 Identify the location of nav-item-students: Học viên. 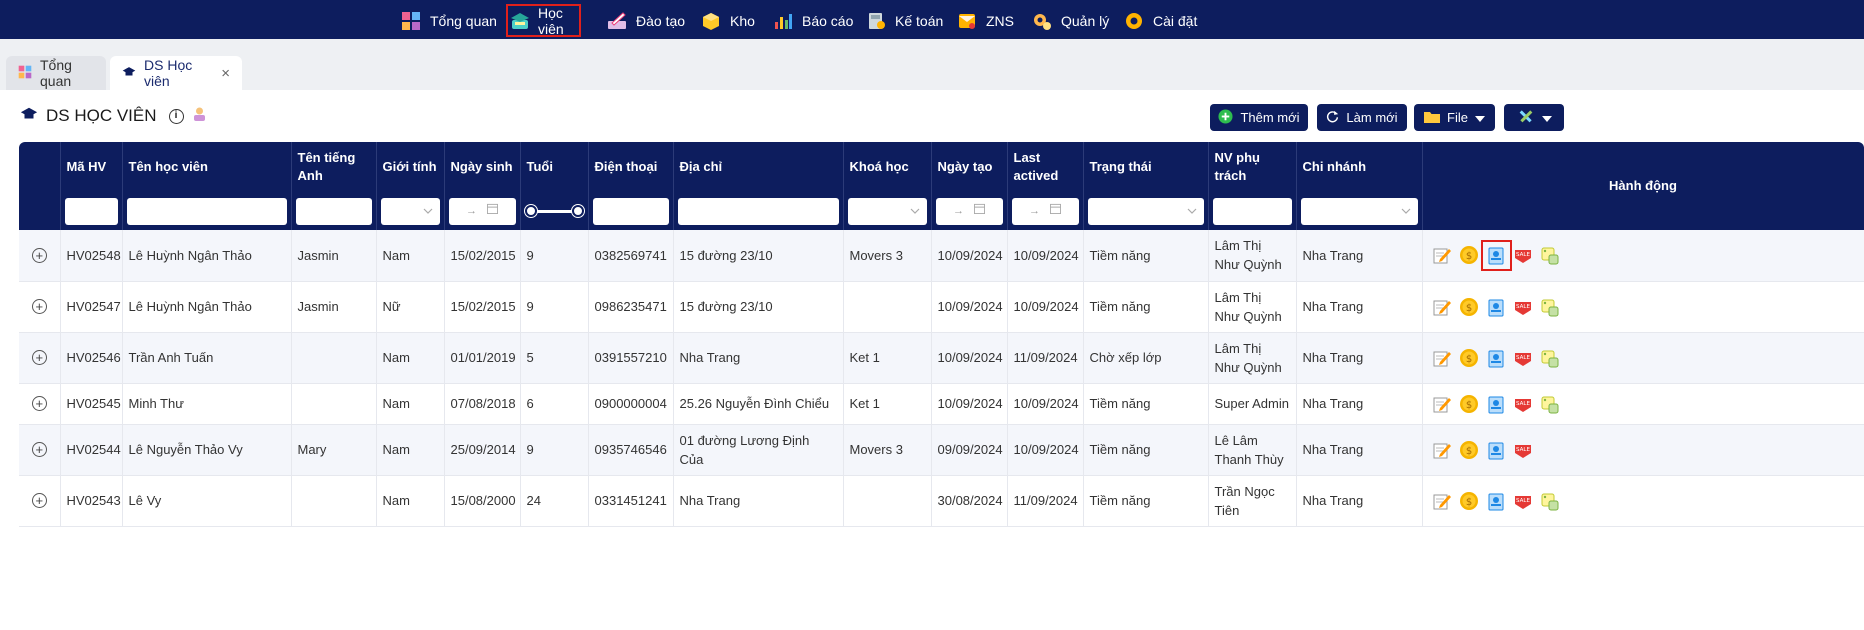
(543, 20).